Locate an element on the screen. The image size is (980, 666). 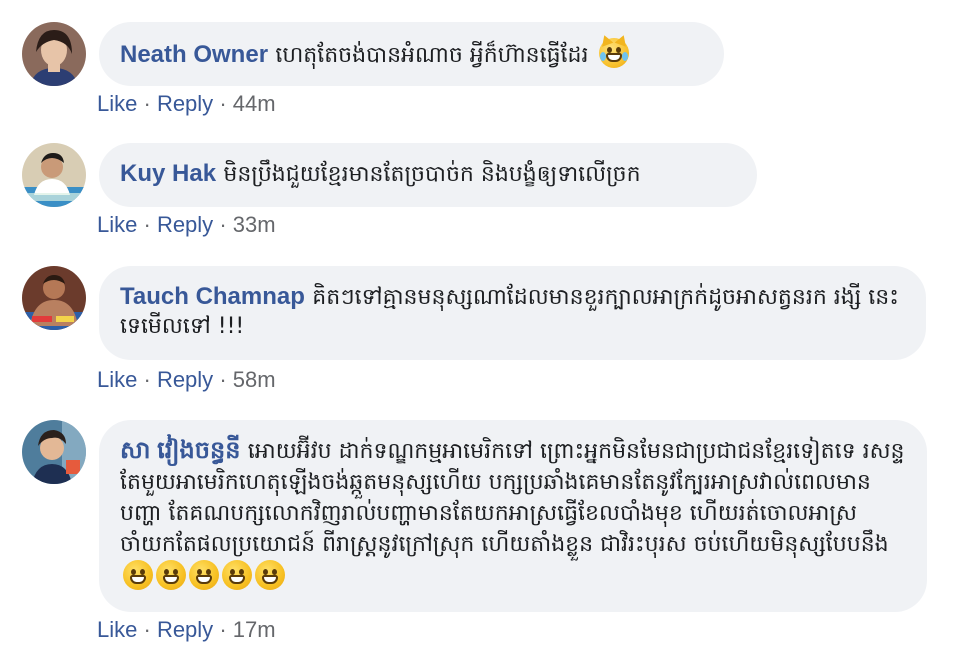
comment-author: Tauch Chamnap is located at coordinates (212, 296).